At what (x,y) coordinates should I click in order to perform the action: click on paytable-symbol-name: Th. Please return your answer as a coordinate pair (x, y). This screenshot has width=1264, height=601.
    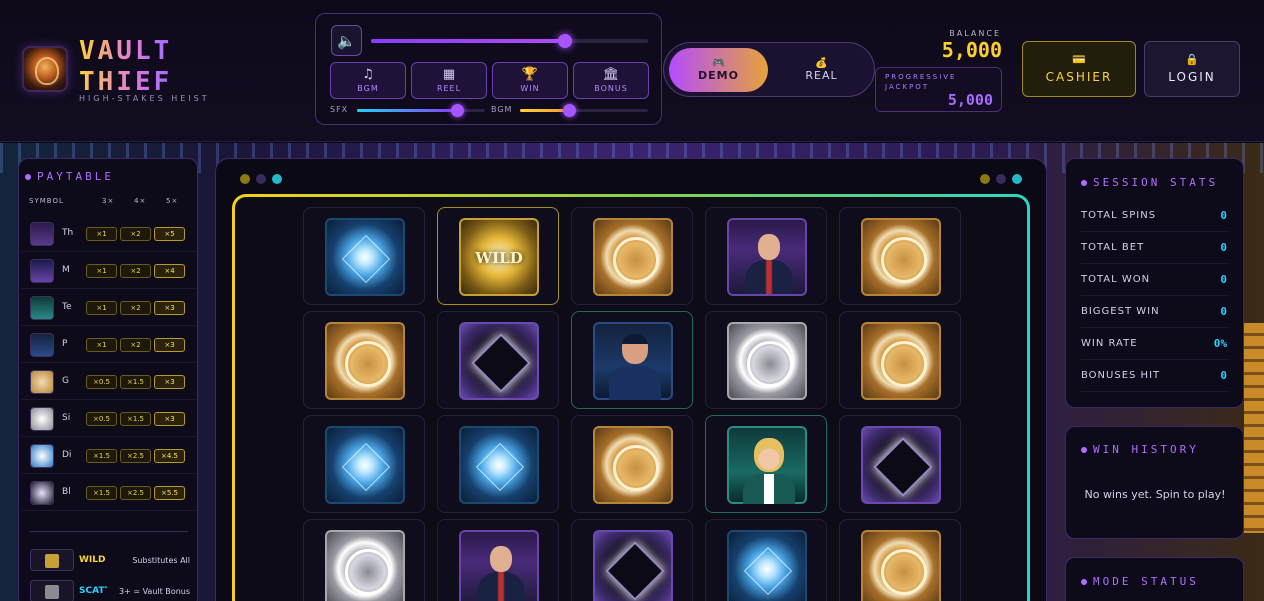
    Looking at the image, I should click on (68, 233).